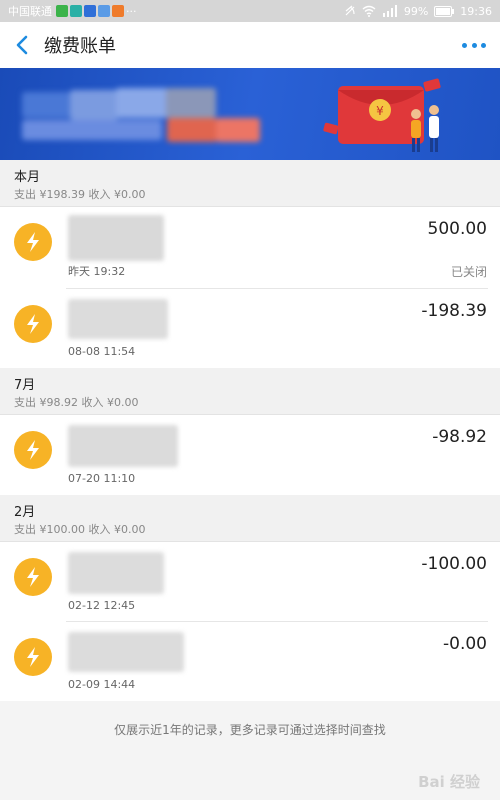 This screenshot has width=500, height=800. What do you see at coordinates (102, 605) in the screenshot?
I see `record-time: 02-12 12:45` at bounding box center [102, 605].